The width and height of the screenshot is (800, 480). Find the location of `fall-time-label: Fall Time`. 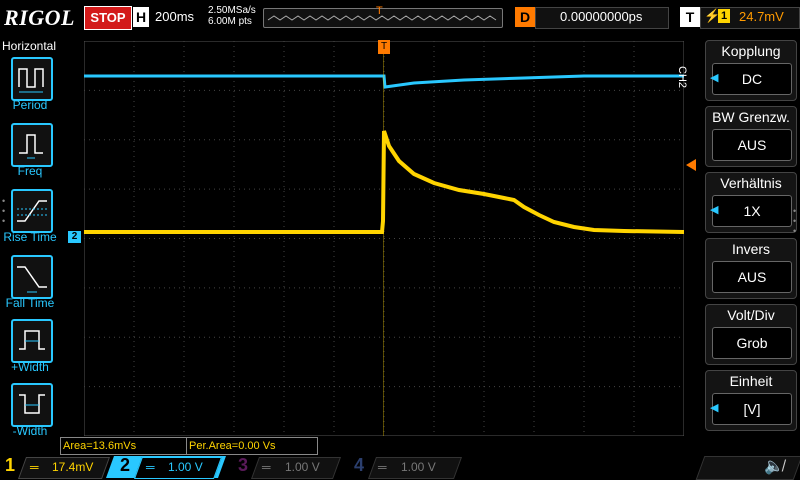

fall-time-label: Fall Time is located at coordinates (30, 303).